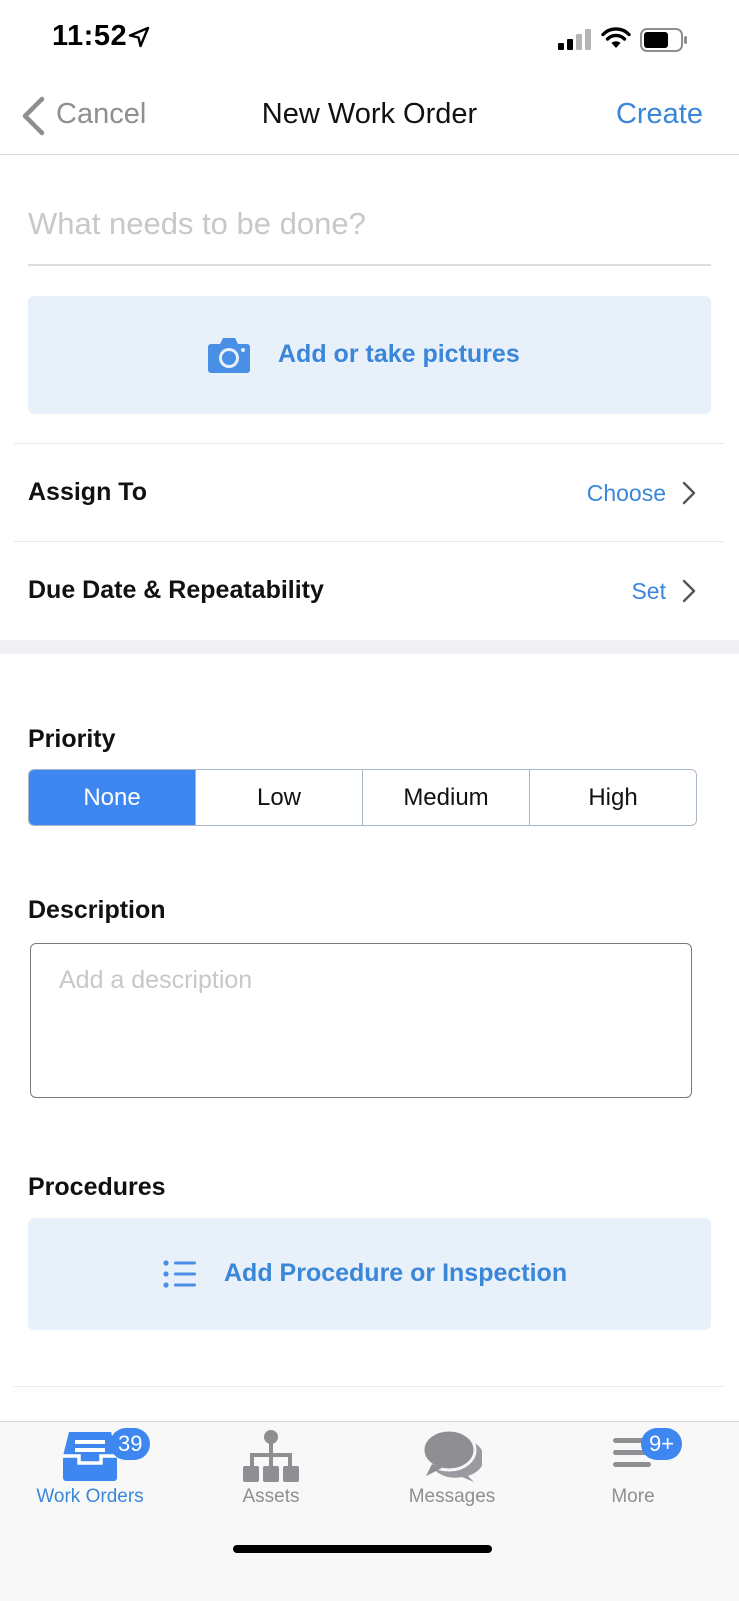 This screenshot has height=1601, width=739. Describe the element at coordinates (87, 492) in the screenshot. I see `assign-to-label: Assign To` at that location.